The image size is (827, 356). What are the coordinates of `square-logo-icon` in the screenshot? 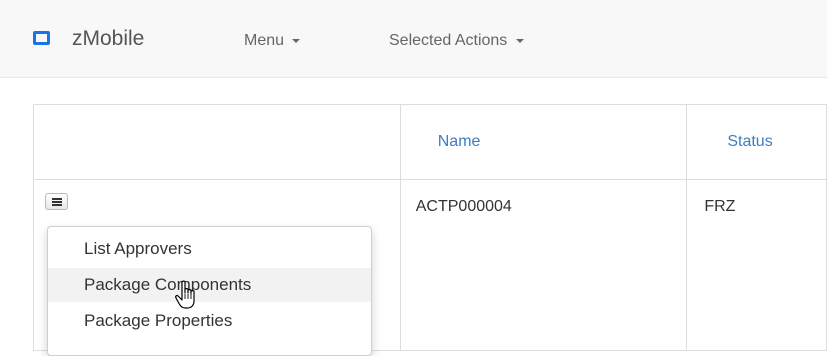 It's located at (41, 38).